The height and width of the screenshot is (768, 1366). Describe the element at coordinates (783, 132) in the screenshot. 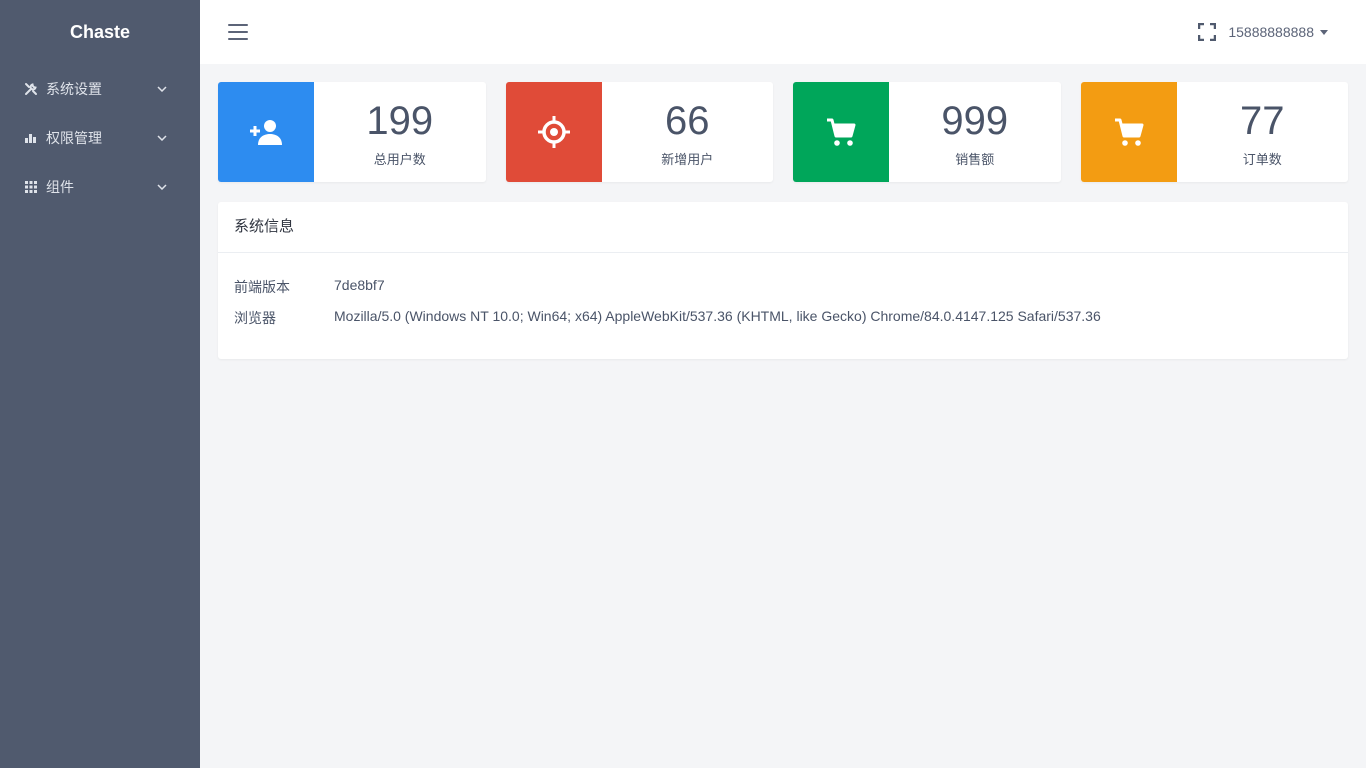

I see `stats-row: 199 总用户数 66 新增用户 999 销售额 77 订单数` at that location.